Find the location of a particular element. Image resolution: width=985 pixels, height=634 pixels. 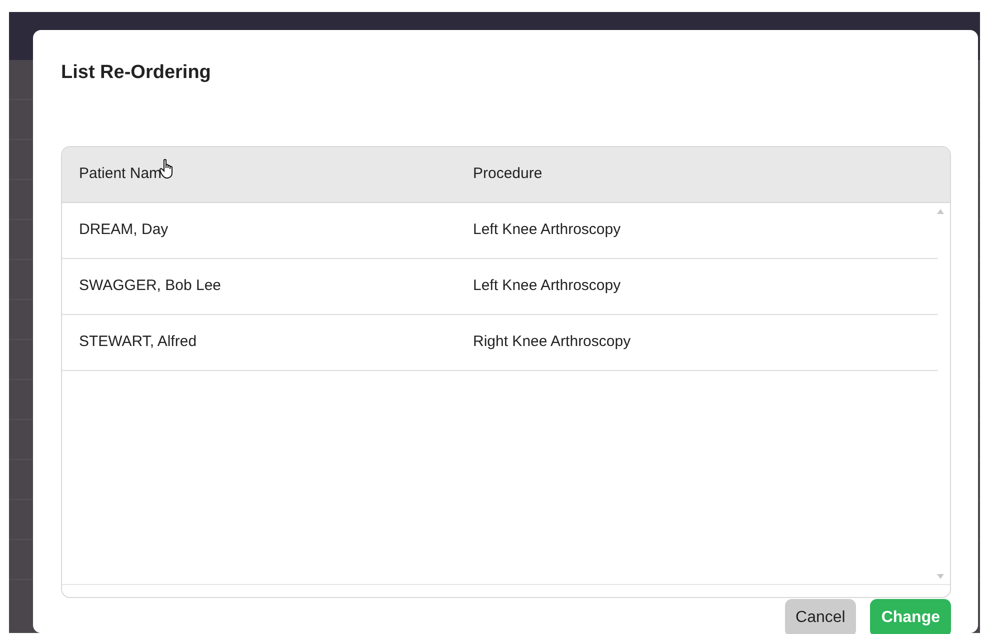

scroll-up-icon is located at coordinates (940, 211).